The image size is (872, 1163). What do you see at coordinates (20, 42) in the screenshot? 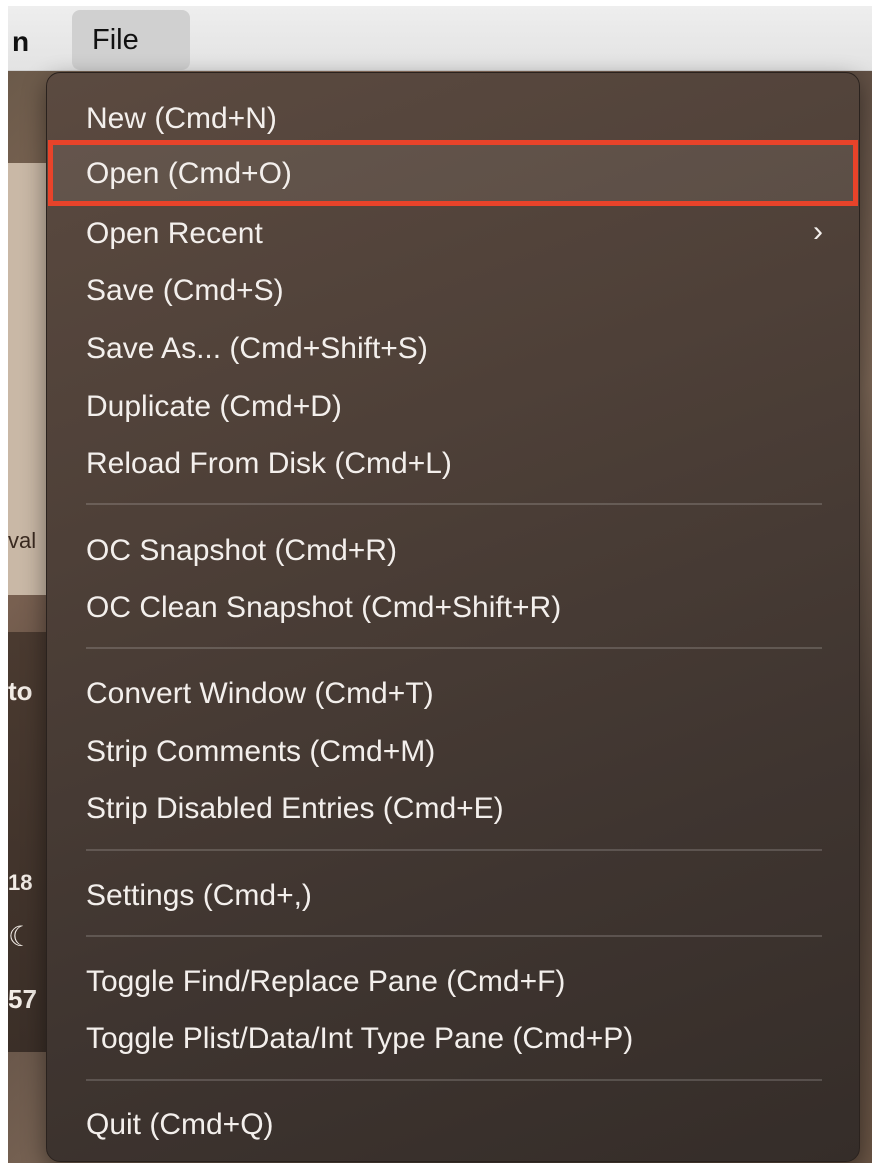
I see `app-menu-label: n` at bounding box center [20, 42].